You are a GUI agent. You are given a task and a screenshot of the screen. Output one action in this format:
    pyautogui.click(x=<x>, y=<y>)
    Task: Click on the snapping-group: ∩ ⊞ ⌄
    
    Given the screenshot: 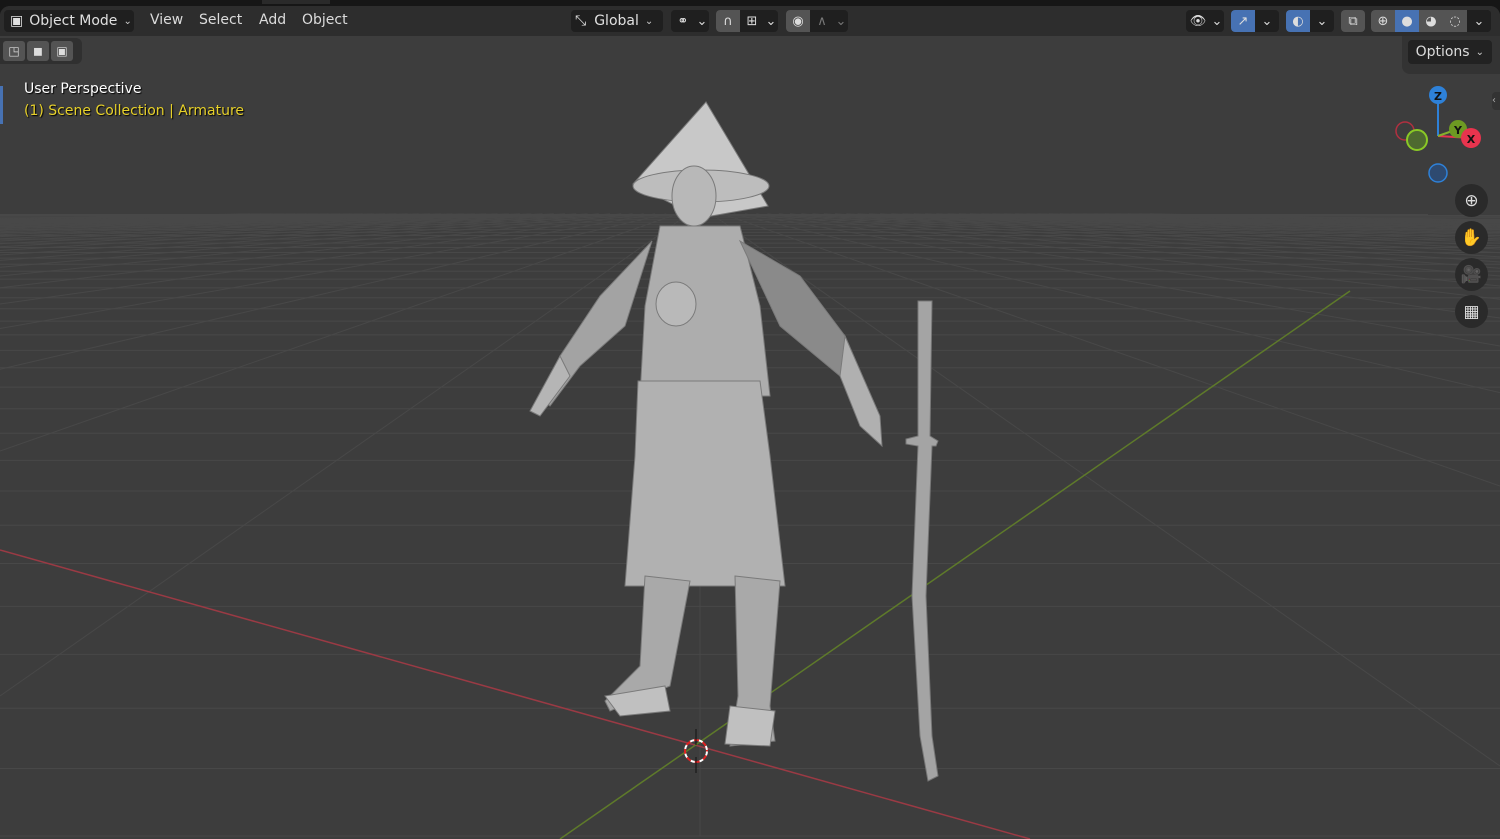 What is the action you would take?
    pyautogui.click(x=747, y=21)
    